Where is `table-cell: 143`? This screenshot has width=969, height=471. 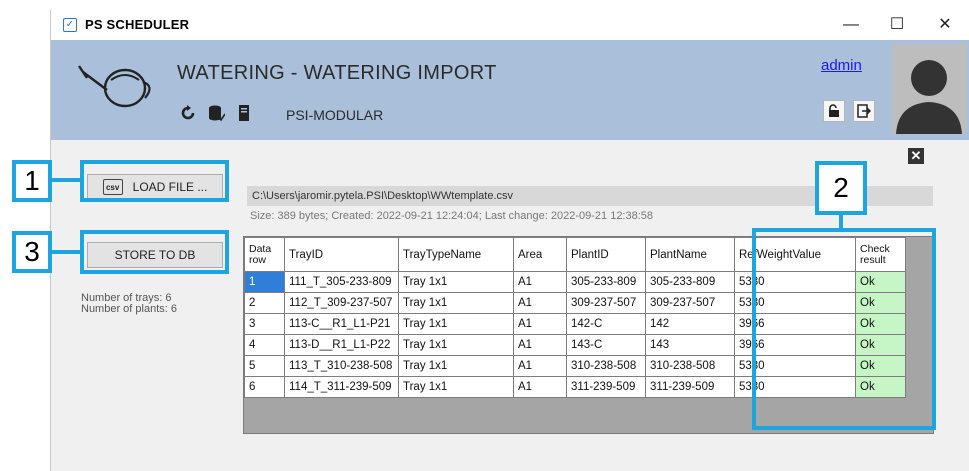
table-cell: 143 is located at coordinates (690, 345).